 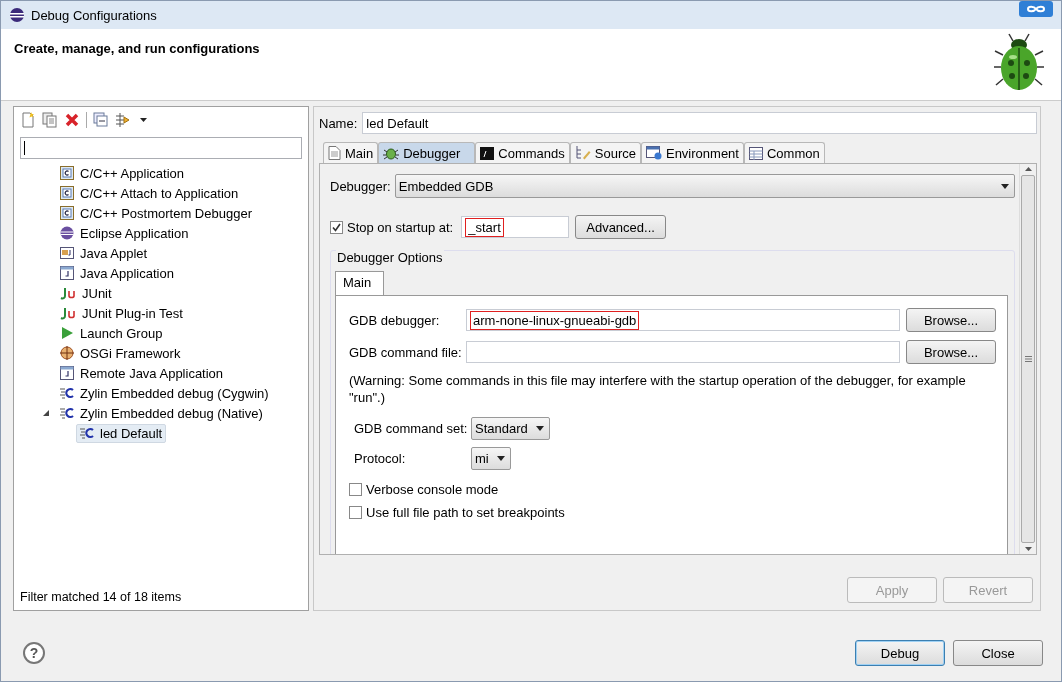 What do you see at coordinates (111, 333) in the screenshot?
I see `tree-item: Launch Group` at bounding box center [111, 333].